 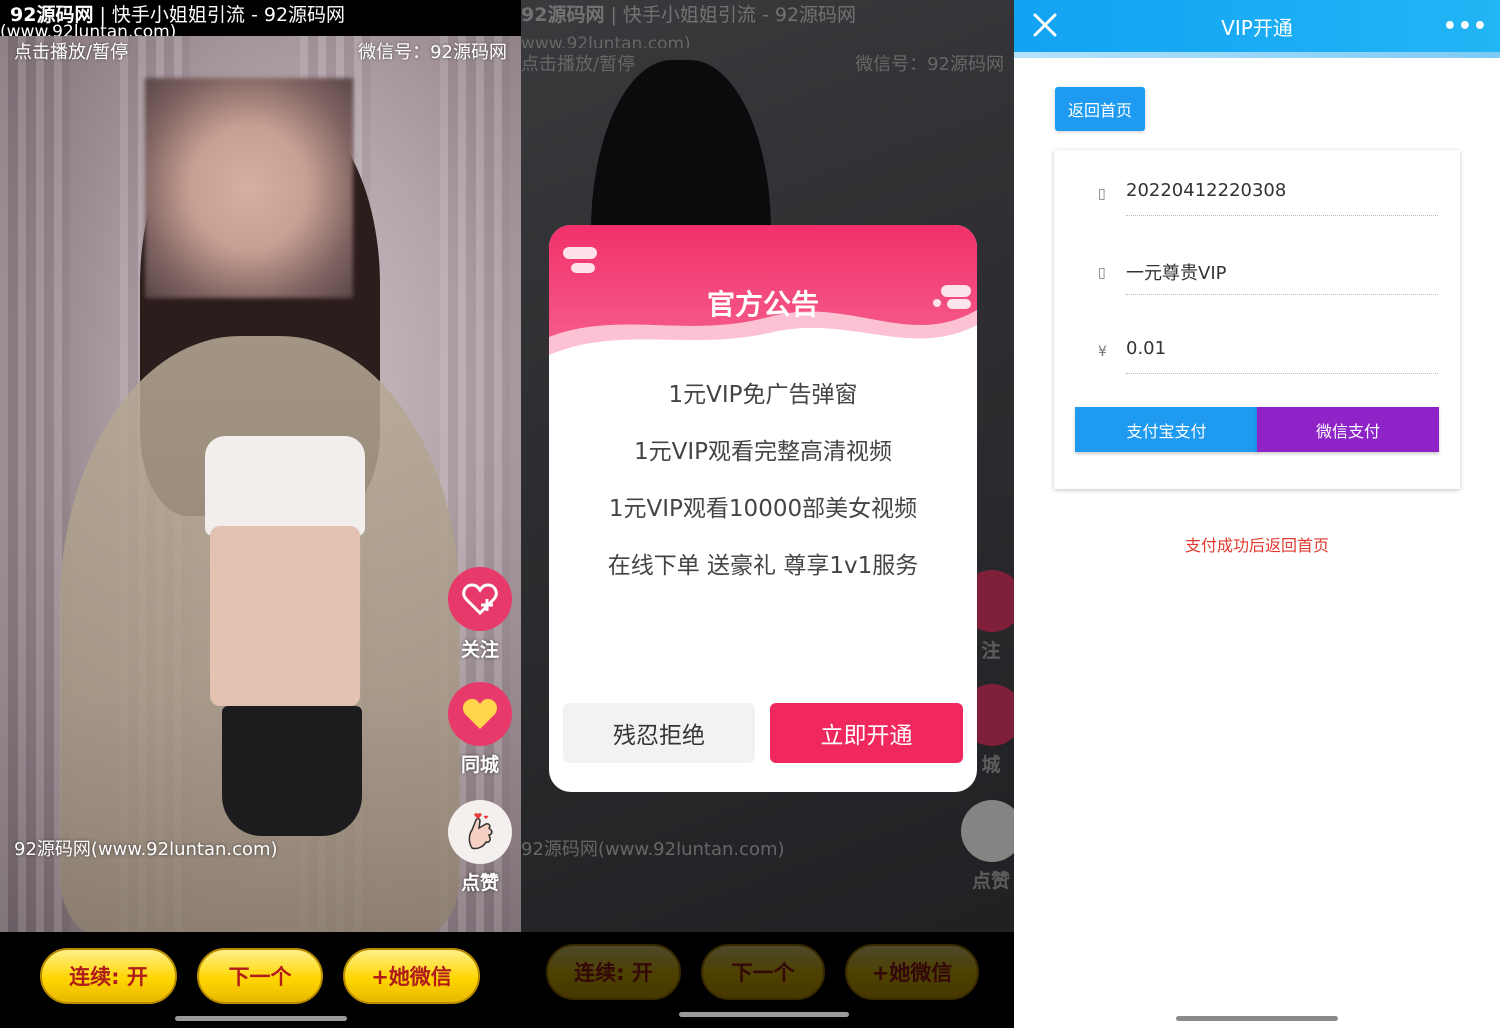 I want to click on header-progress-line, so click(x=1257, y=55).